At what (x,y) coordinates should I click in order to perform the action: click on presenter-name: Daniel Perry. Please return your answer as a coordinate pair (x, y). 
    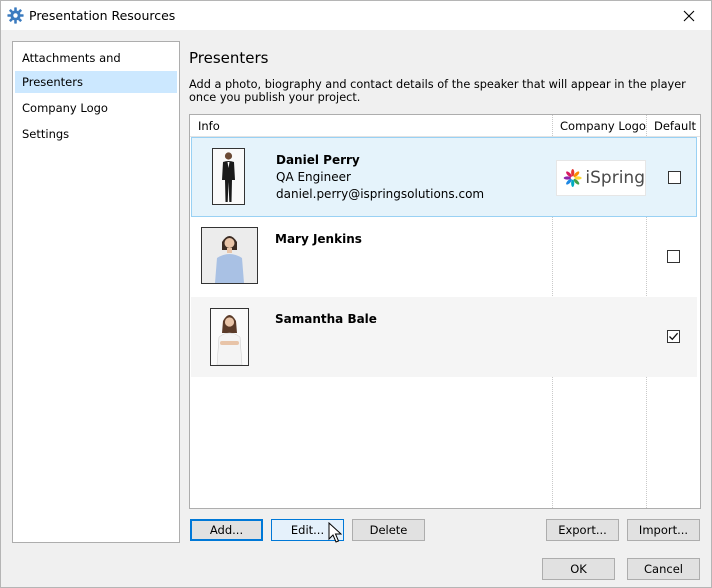
    Looking at the image, I should click on (318, 160).